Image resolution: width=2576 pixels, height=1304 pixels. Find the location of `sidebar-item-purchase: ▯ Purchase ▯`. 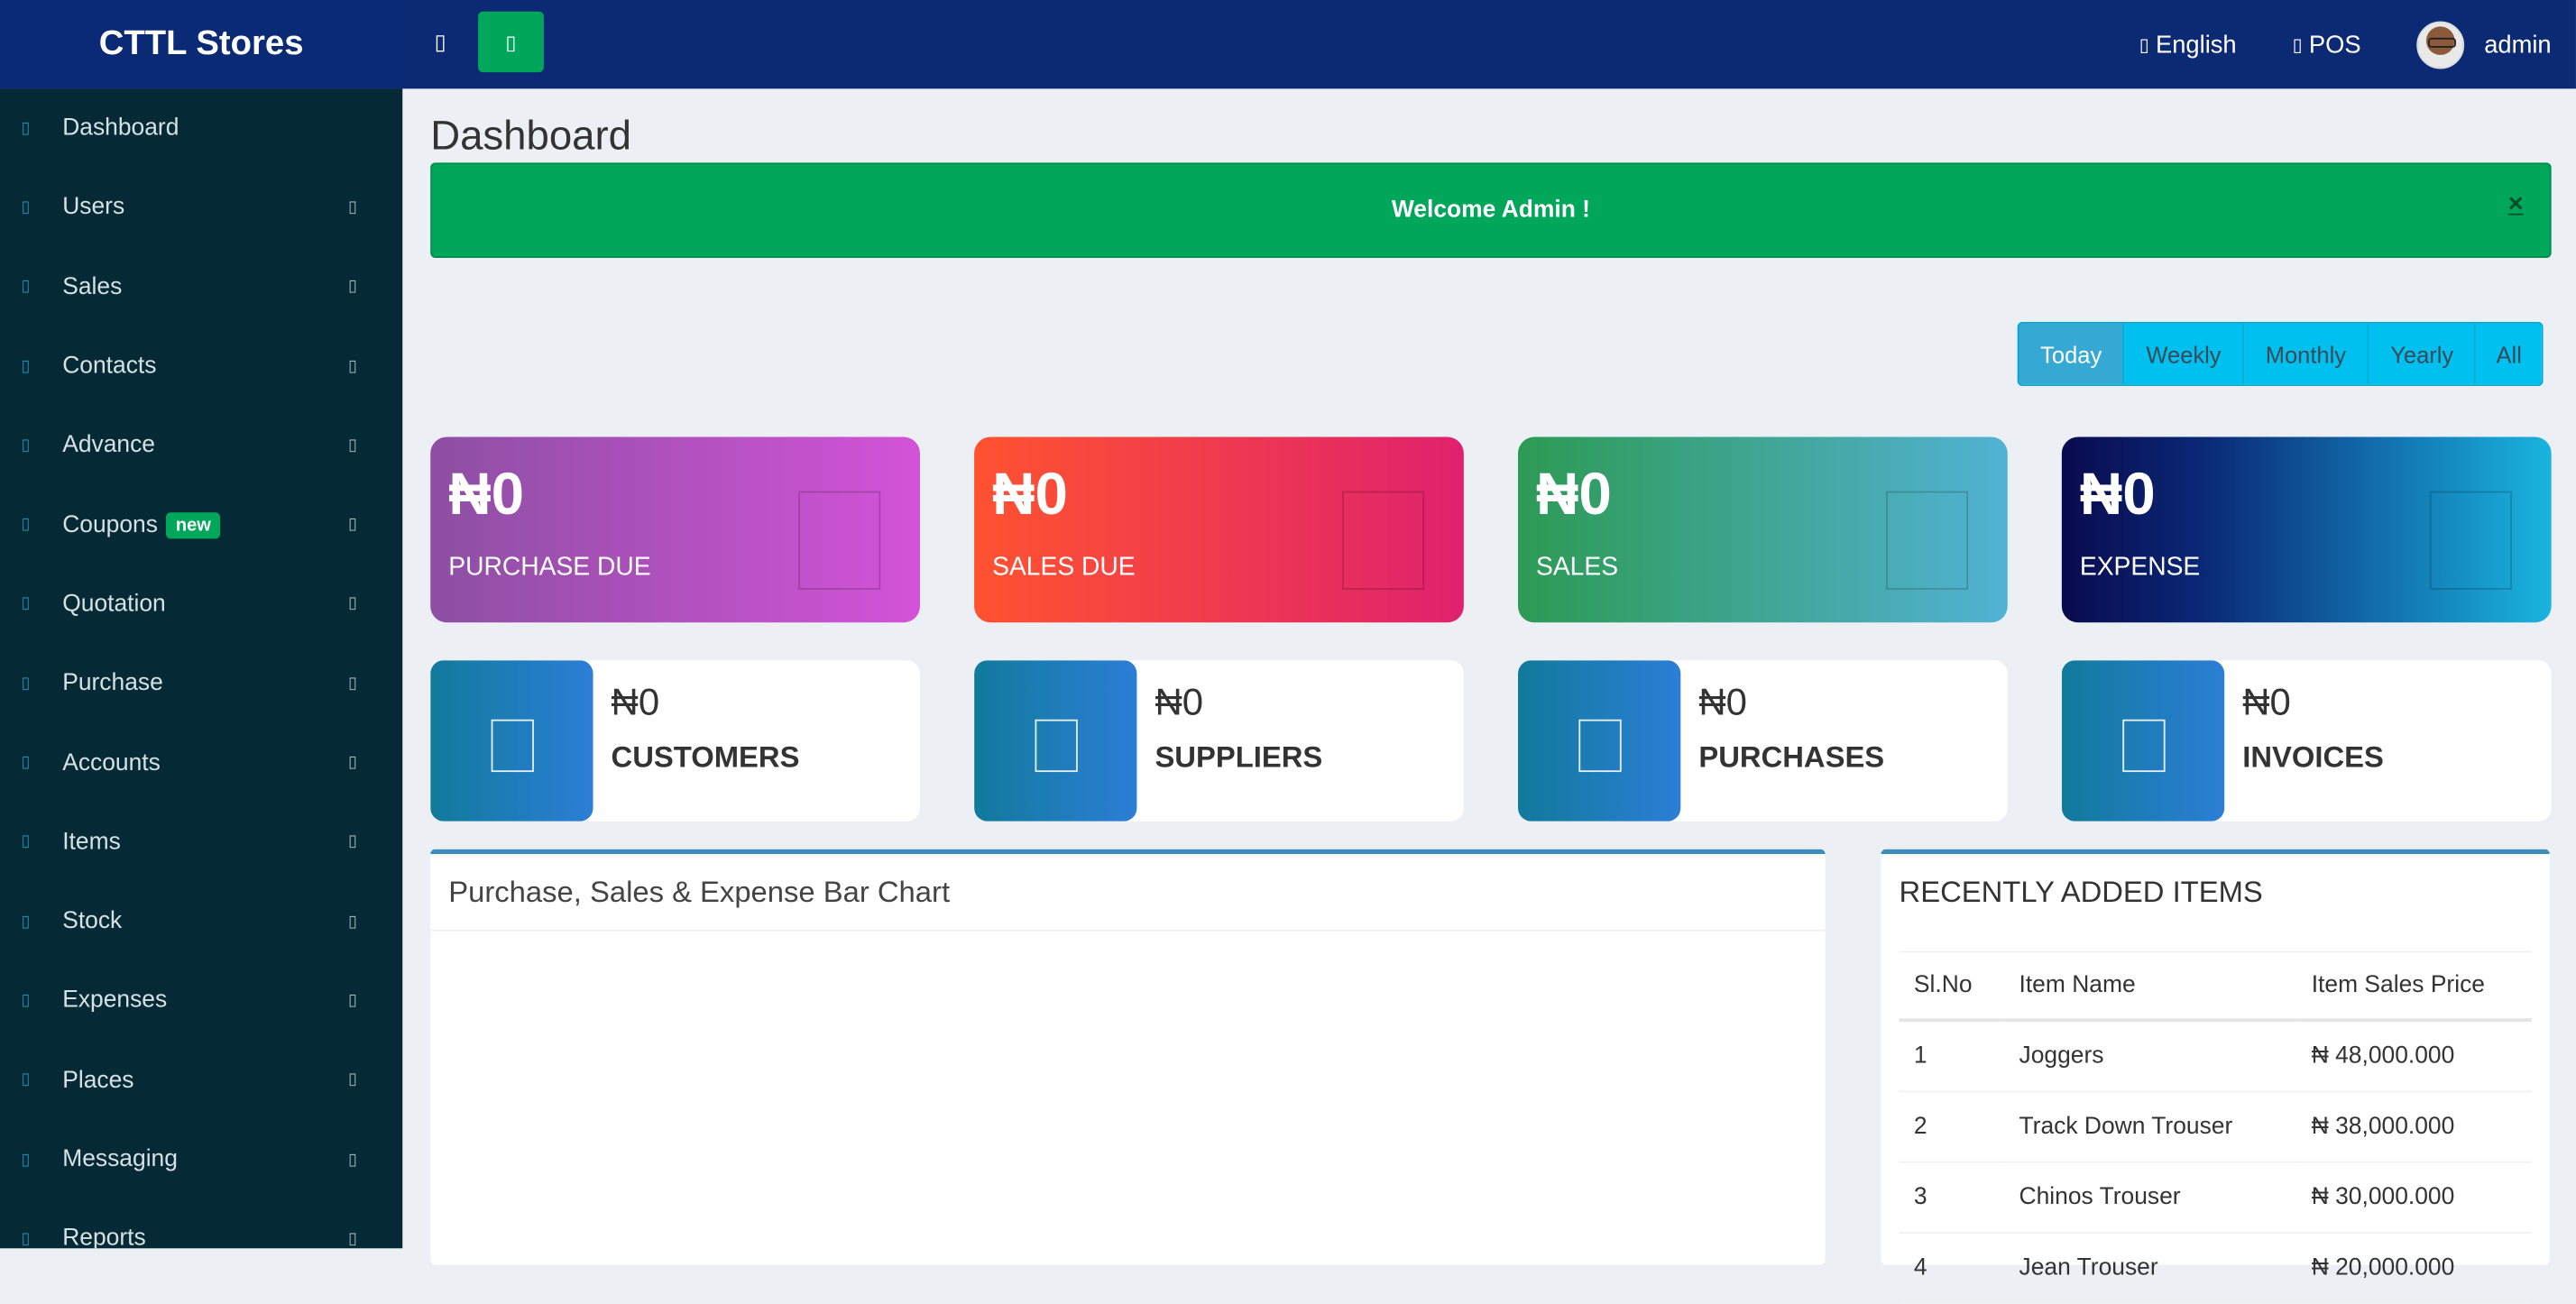

sidebar-item-purchase: ▯ Purchase ▯ is located at coordinates (201, 683).